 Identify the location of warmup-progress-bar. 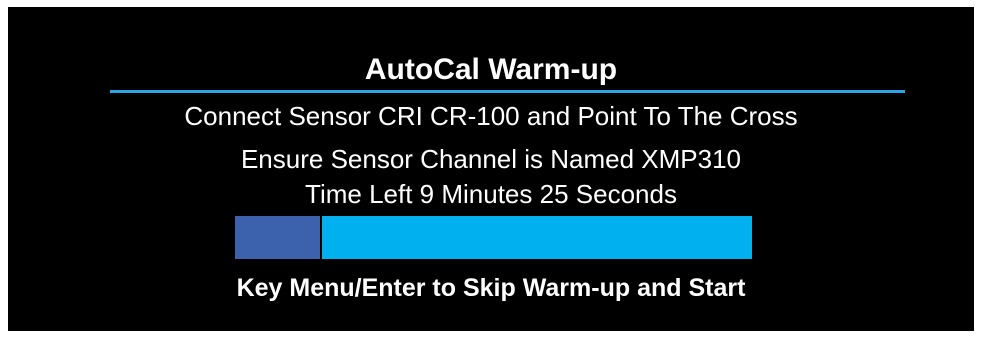
(493, 237).